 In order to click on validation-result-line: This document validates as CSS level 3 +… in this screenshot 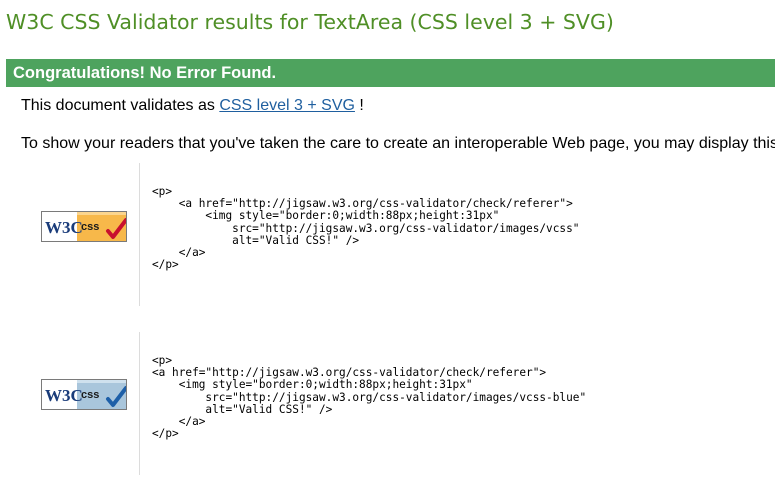, I will do `click(192, 106)`.